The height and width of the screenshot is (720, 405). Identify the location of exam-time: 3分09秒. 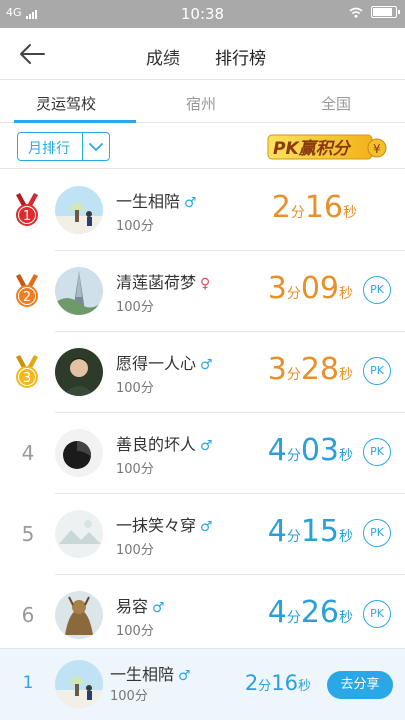
(310, 288).